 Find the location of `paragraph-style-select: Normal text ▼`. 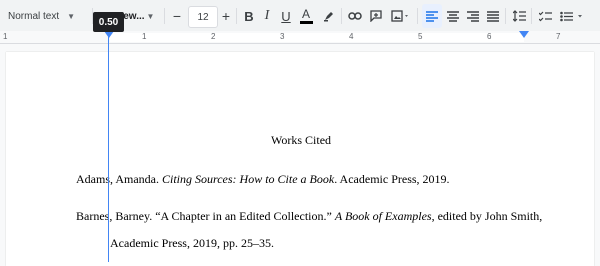

paragraph-style-select: Normal text ▼ is located at coordinates (48, 16).